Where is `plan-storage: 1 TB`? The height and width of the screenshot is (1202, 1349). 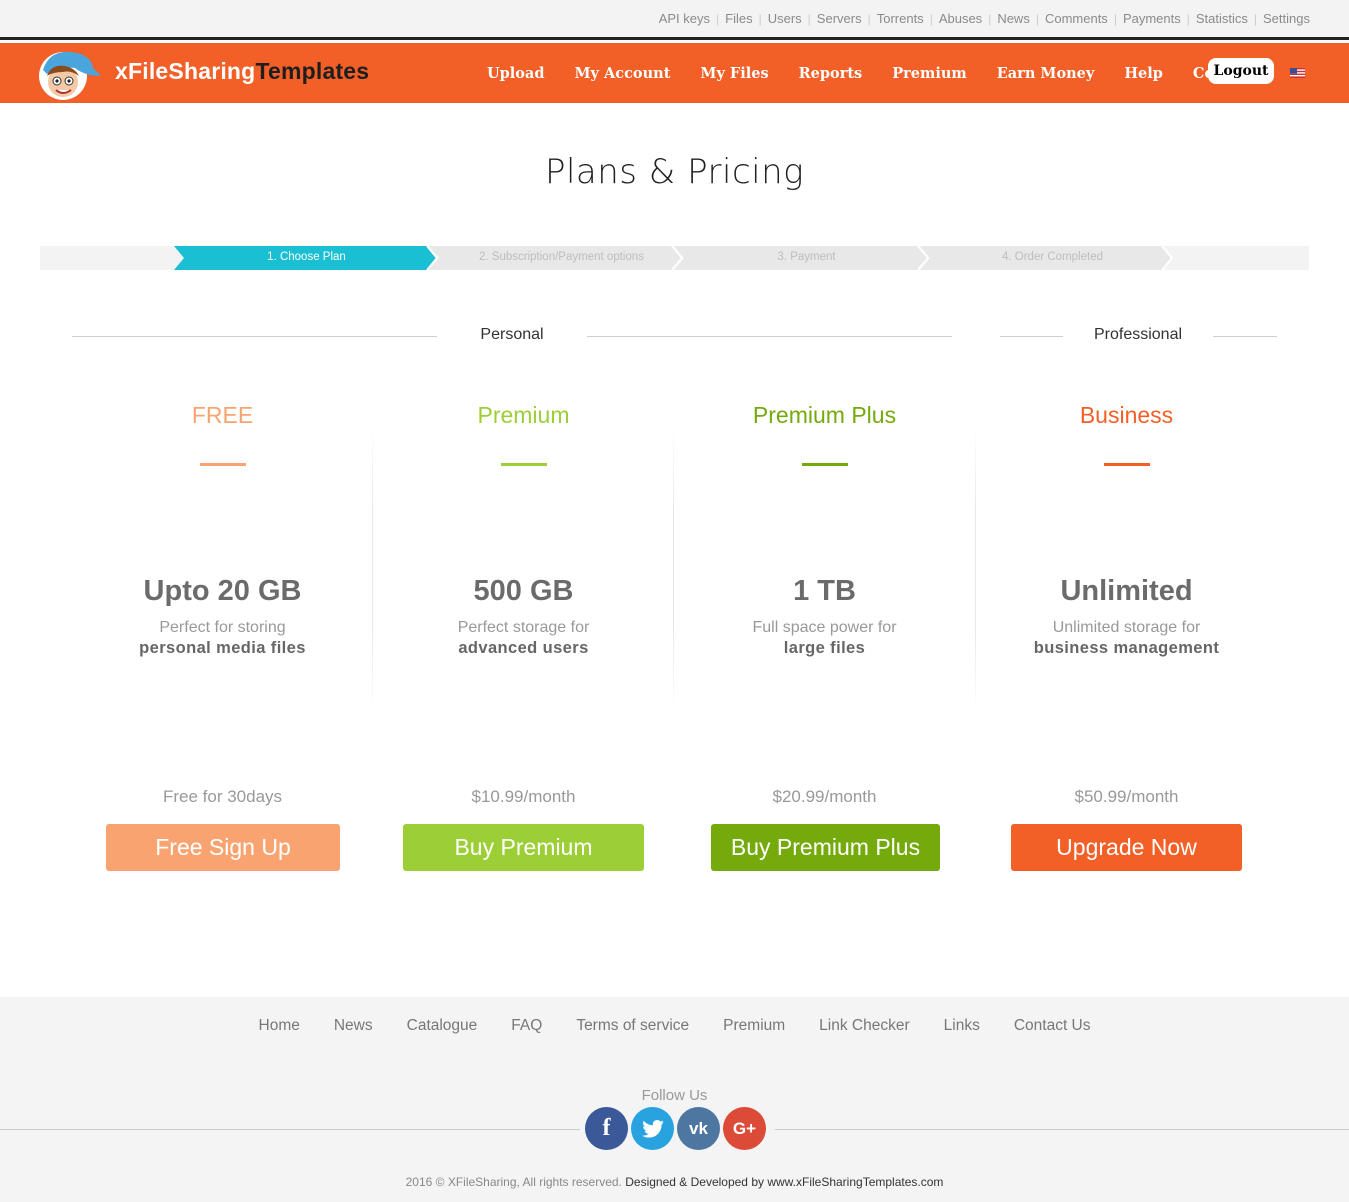 plan-storage: 1 TB is located at coordinates (824, 591).